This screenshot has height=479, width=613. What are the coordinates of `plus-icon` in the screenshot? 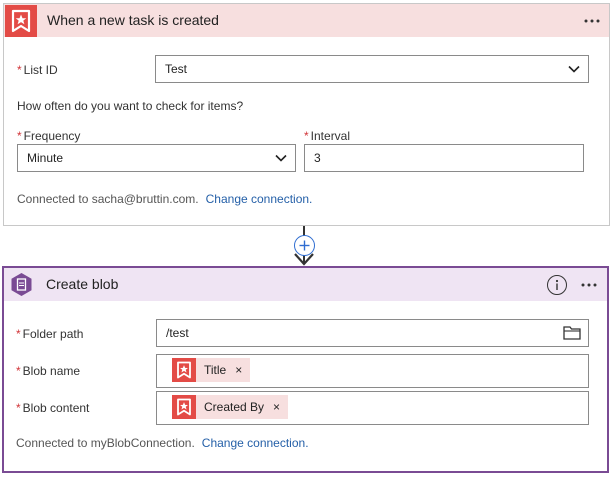 It's located at (304, 245).